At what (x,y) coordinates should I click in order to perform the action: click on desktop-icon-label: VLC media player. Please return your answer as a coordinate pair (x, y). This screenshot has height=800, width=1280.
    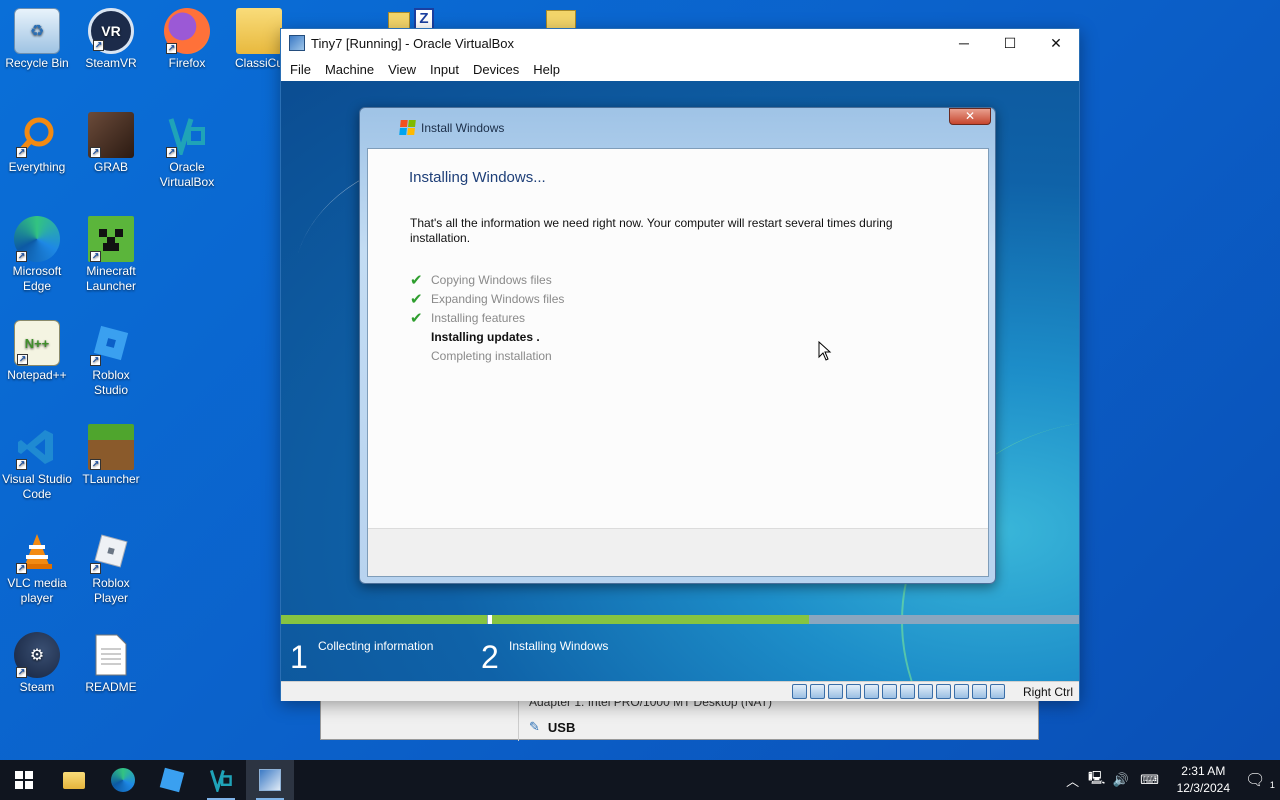
    Looking at the image, I should click on (37, 590).